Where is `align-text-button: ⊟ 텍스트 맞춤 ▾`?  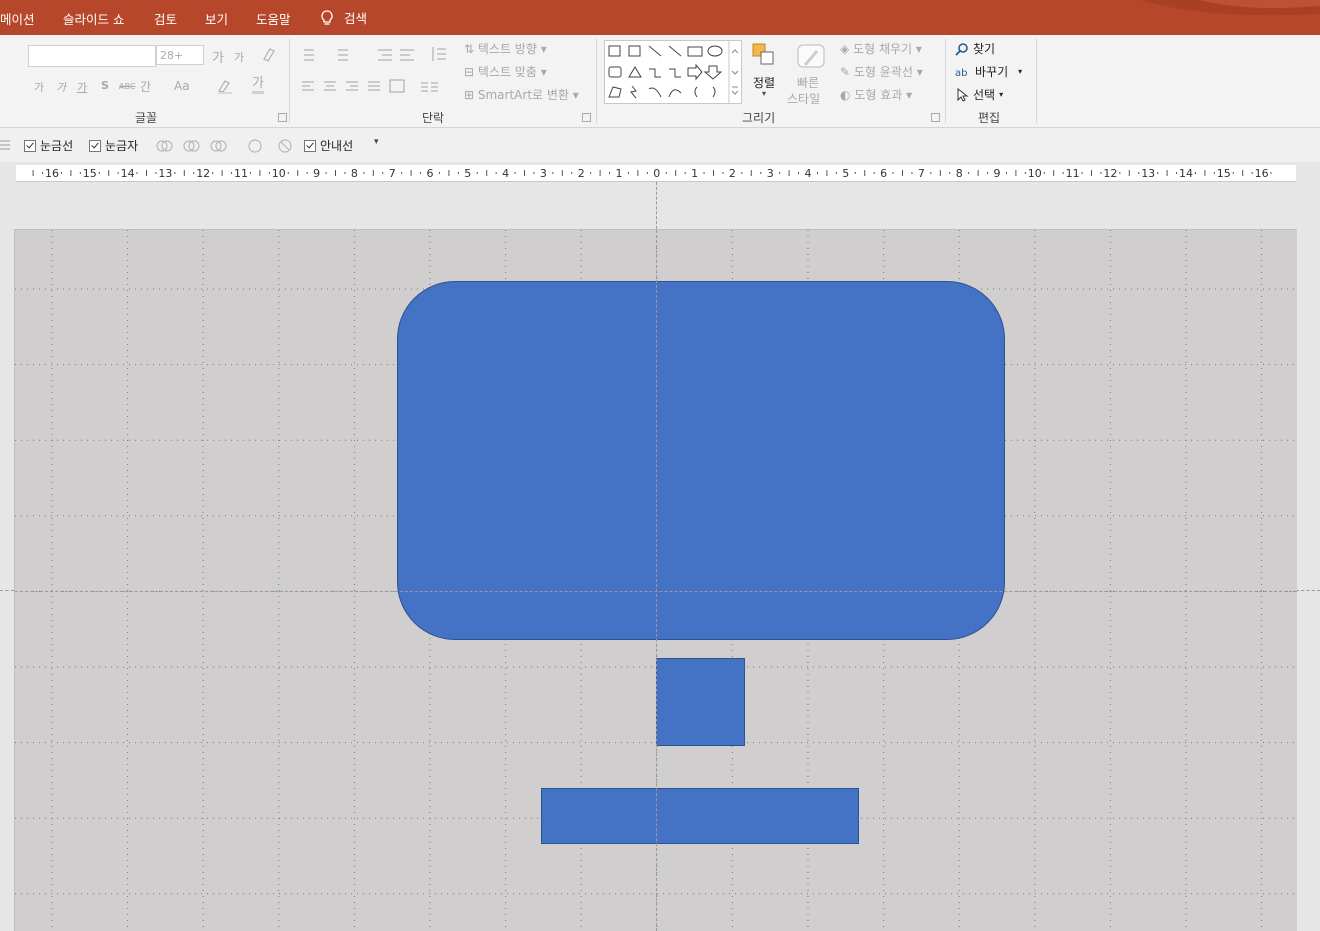 align-text-button: ⊟ 텍스트 맞춤 ▾ is located at coordinates (505, 71).